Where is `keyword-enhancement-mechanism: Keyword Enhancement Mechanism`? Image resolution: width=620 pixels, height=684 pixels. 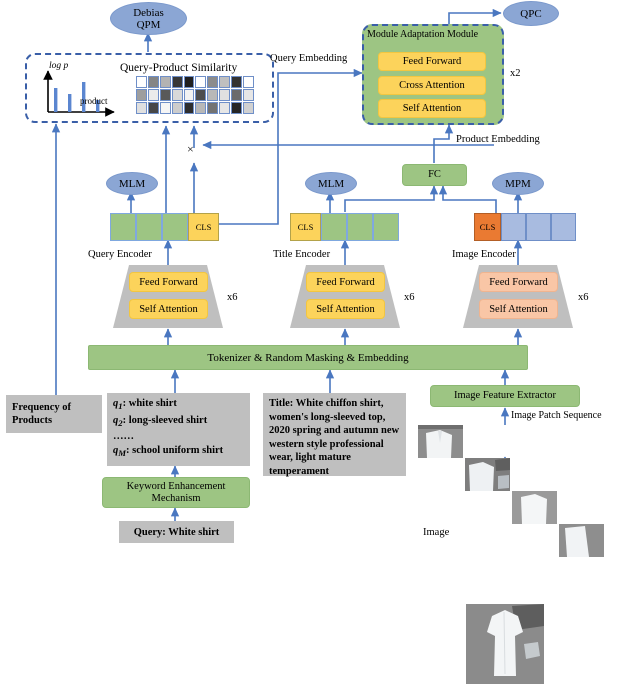 keyword-enhancement-mechanism: Keyword Enhancement Mechanism is located at coordinates (176, 492).